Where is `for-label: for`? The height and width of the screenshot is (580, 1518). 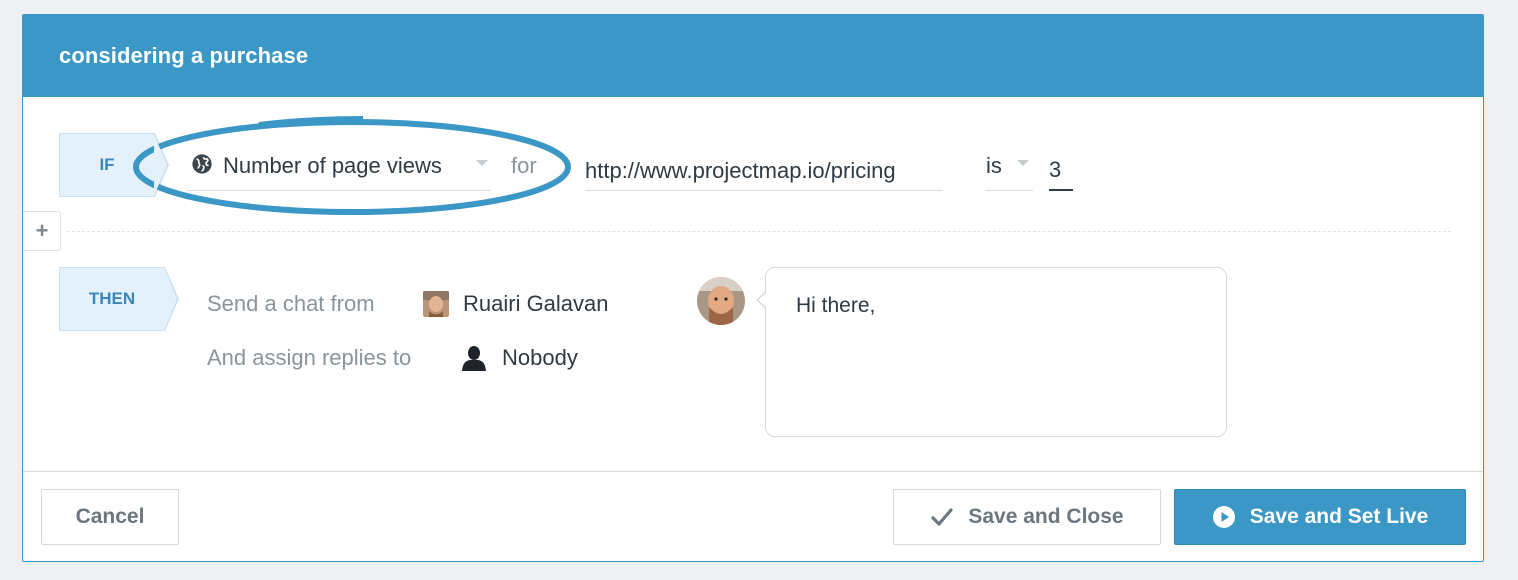
for-label: for is located at coordinates (524, 165).